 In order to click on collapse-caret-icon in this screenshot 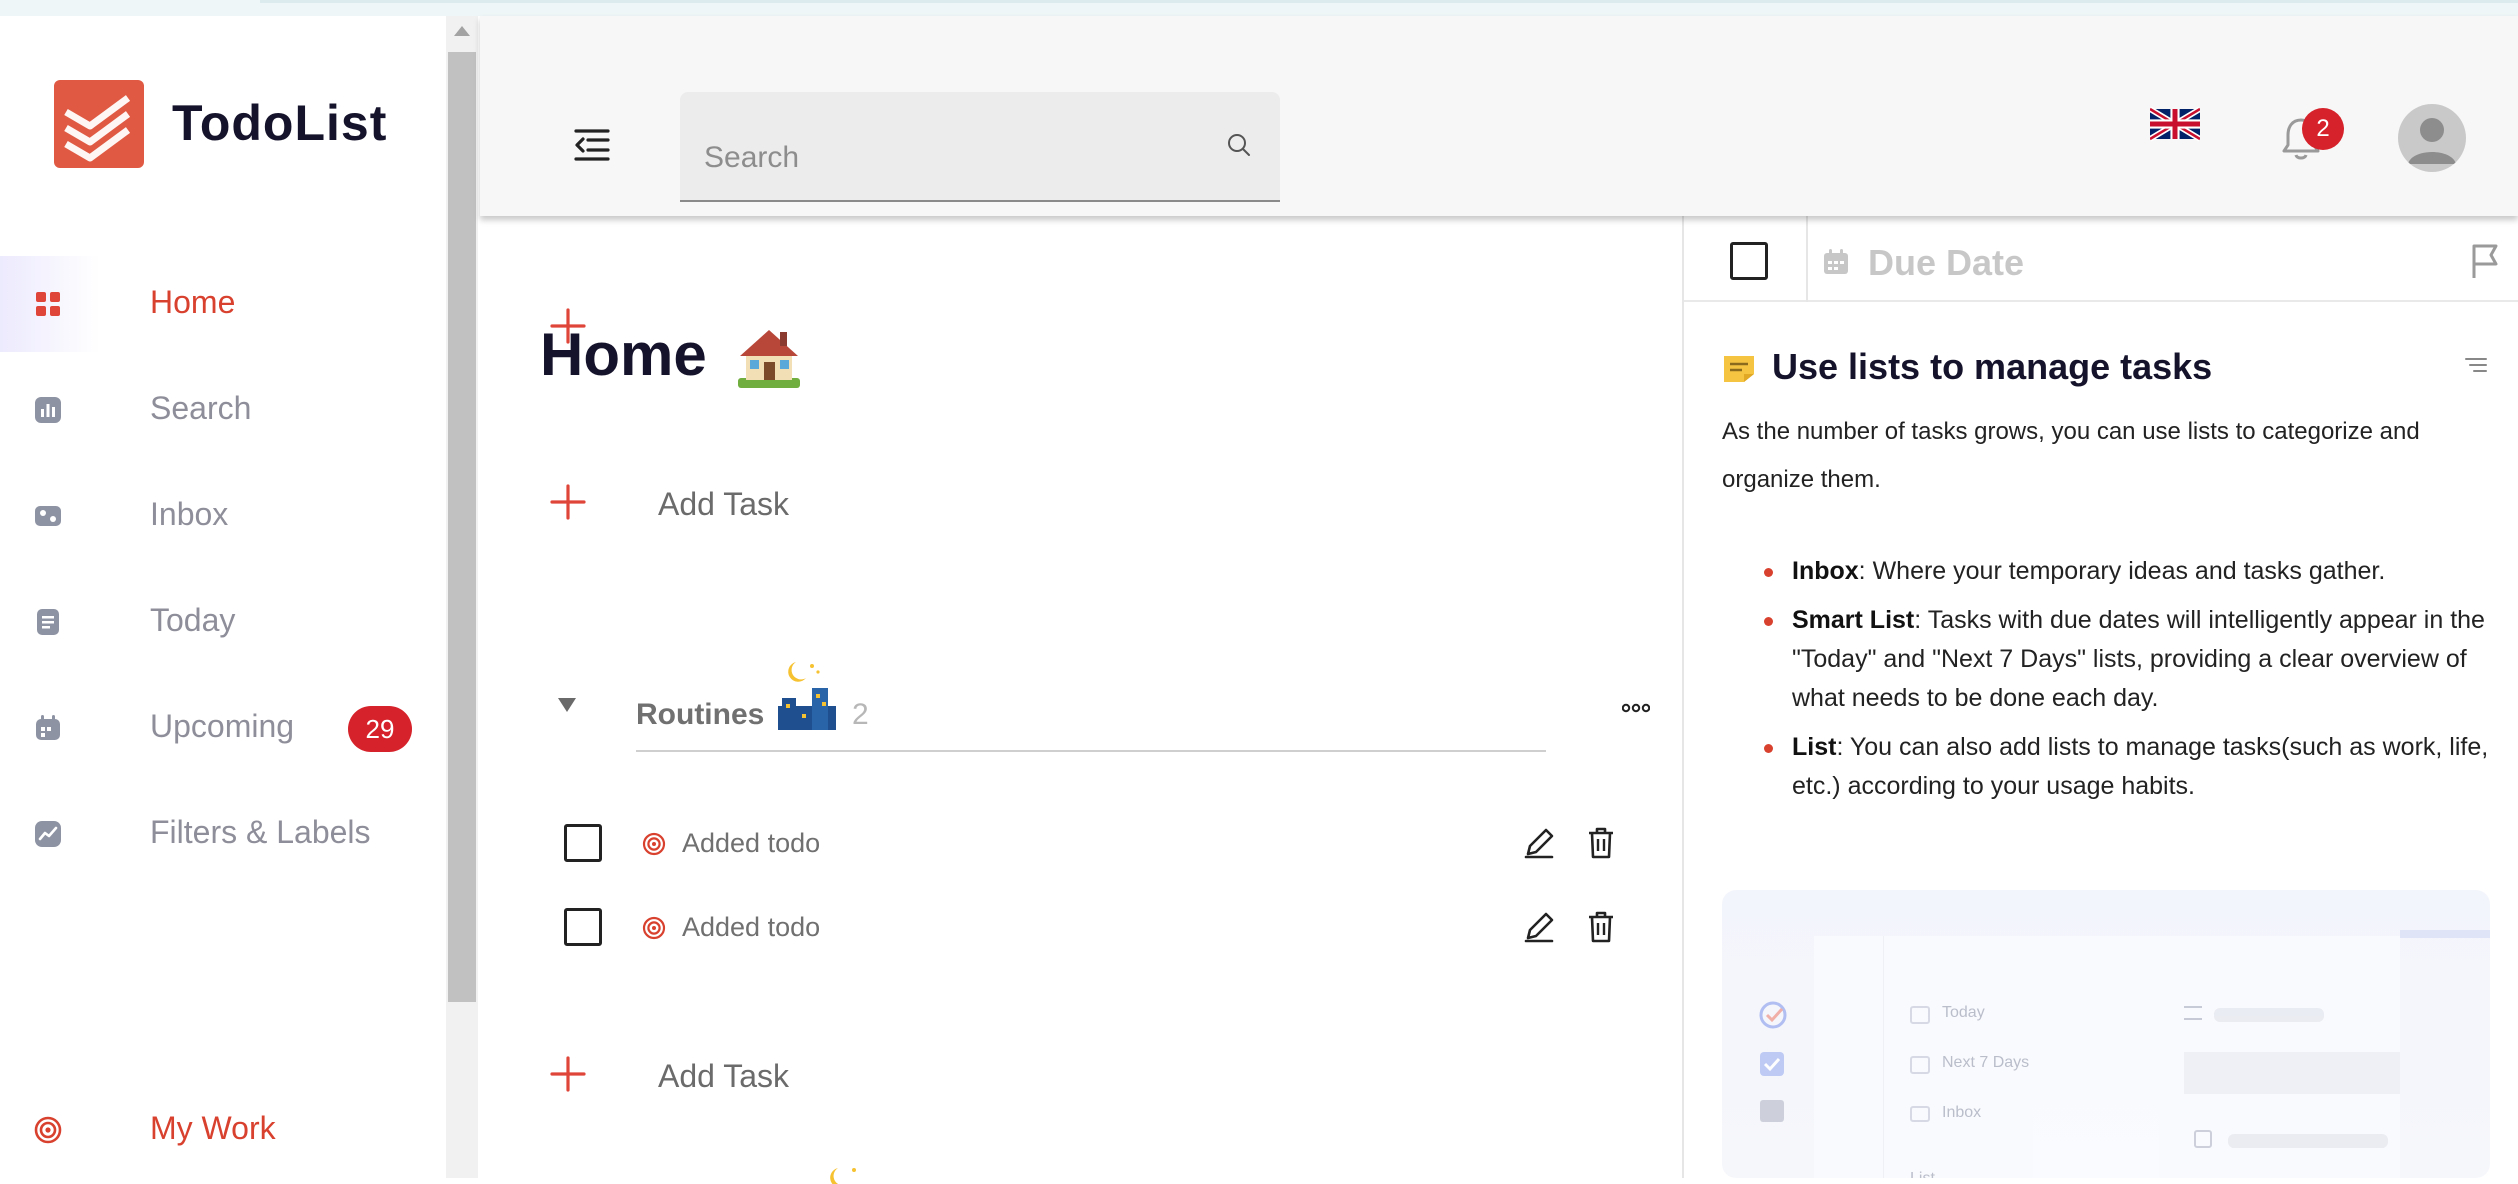, I will do `click(567, 705)`.